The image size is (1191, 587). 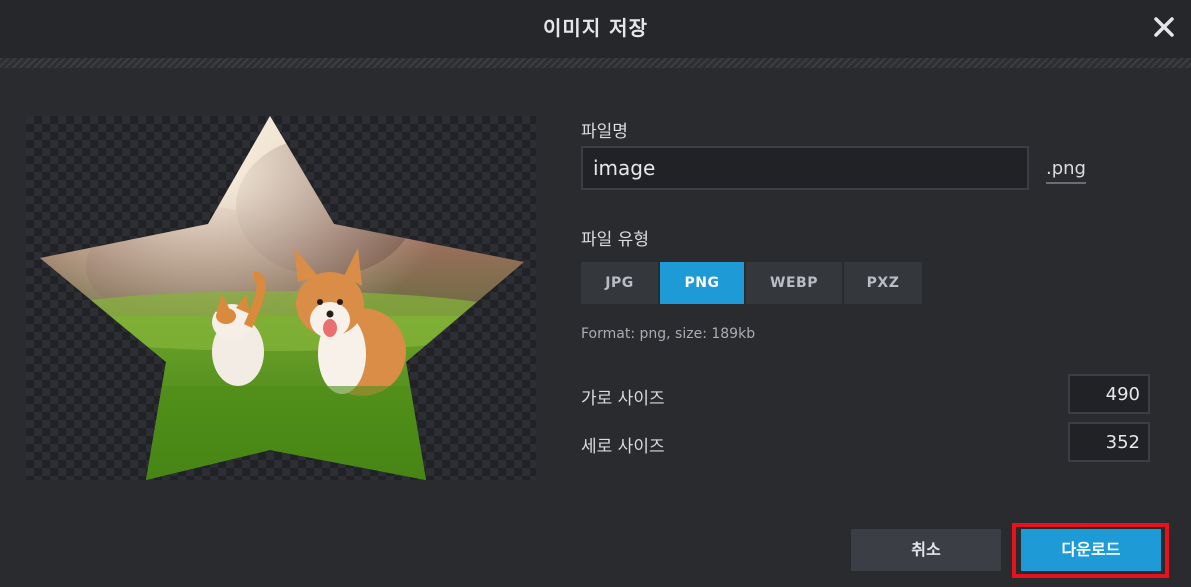 I want to click on dialog-title: 이미지 저장, so click(x=595, y=28).